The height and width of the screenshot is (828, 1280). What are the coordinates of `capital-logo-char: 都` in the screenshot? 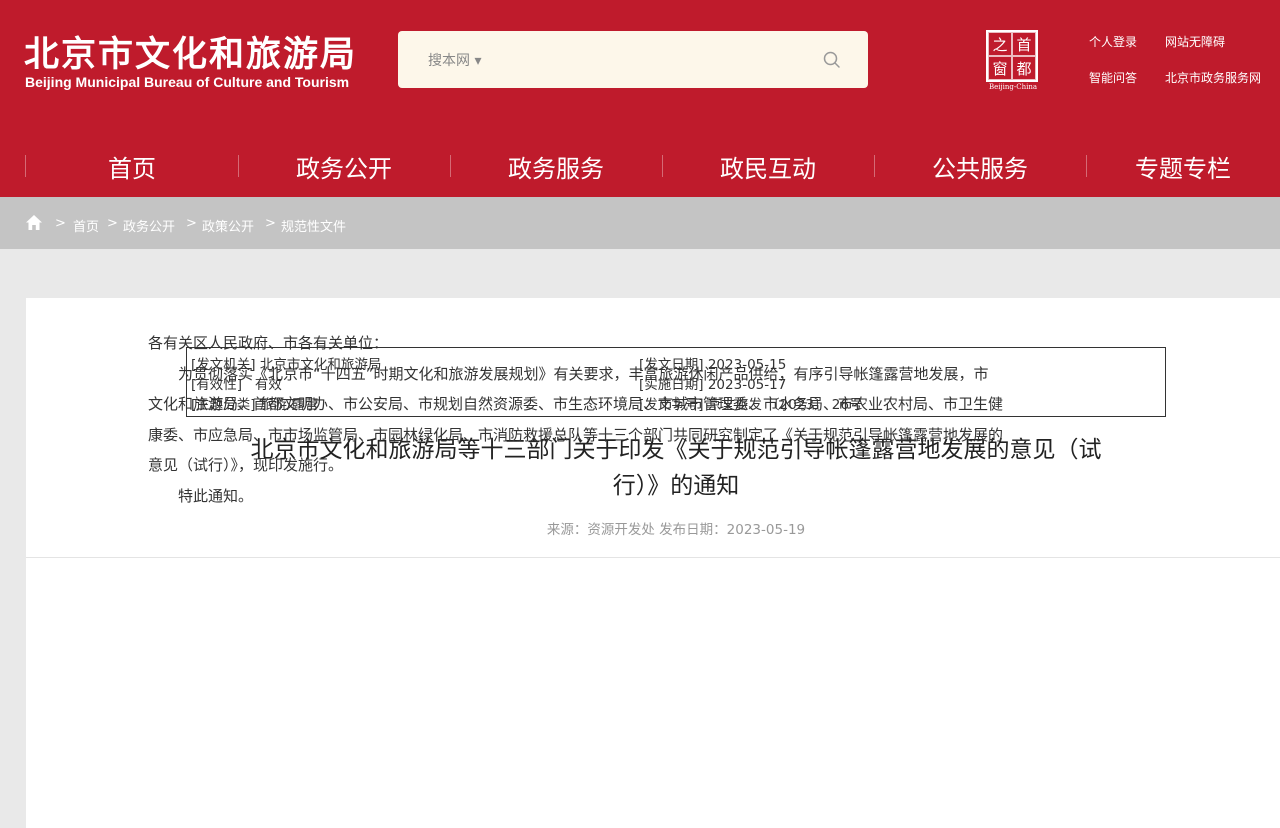 It's located at (1024, 68).